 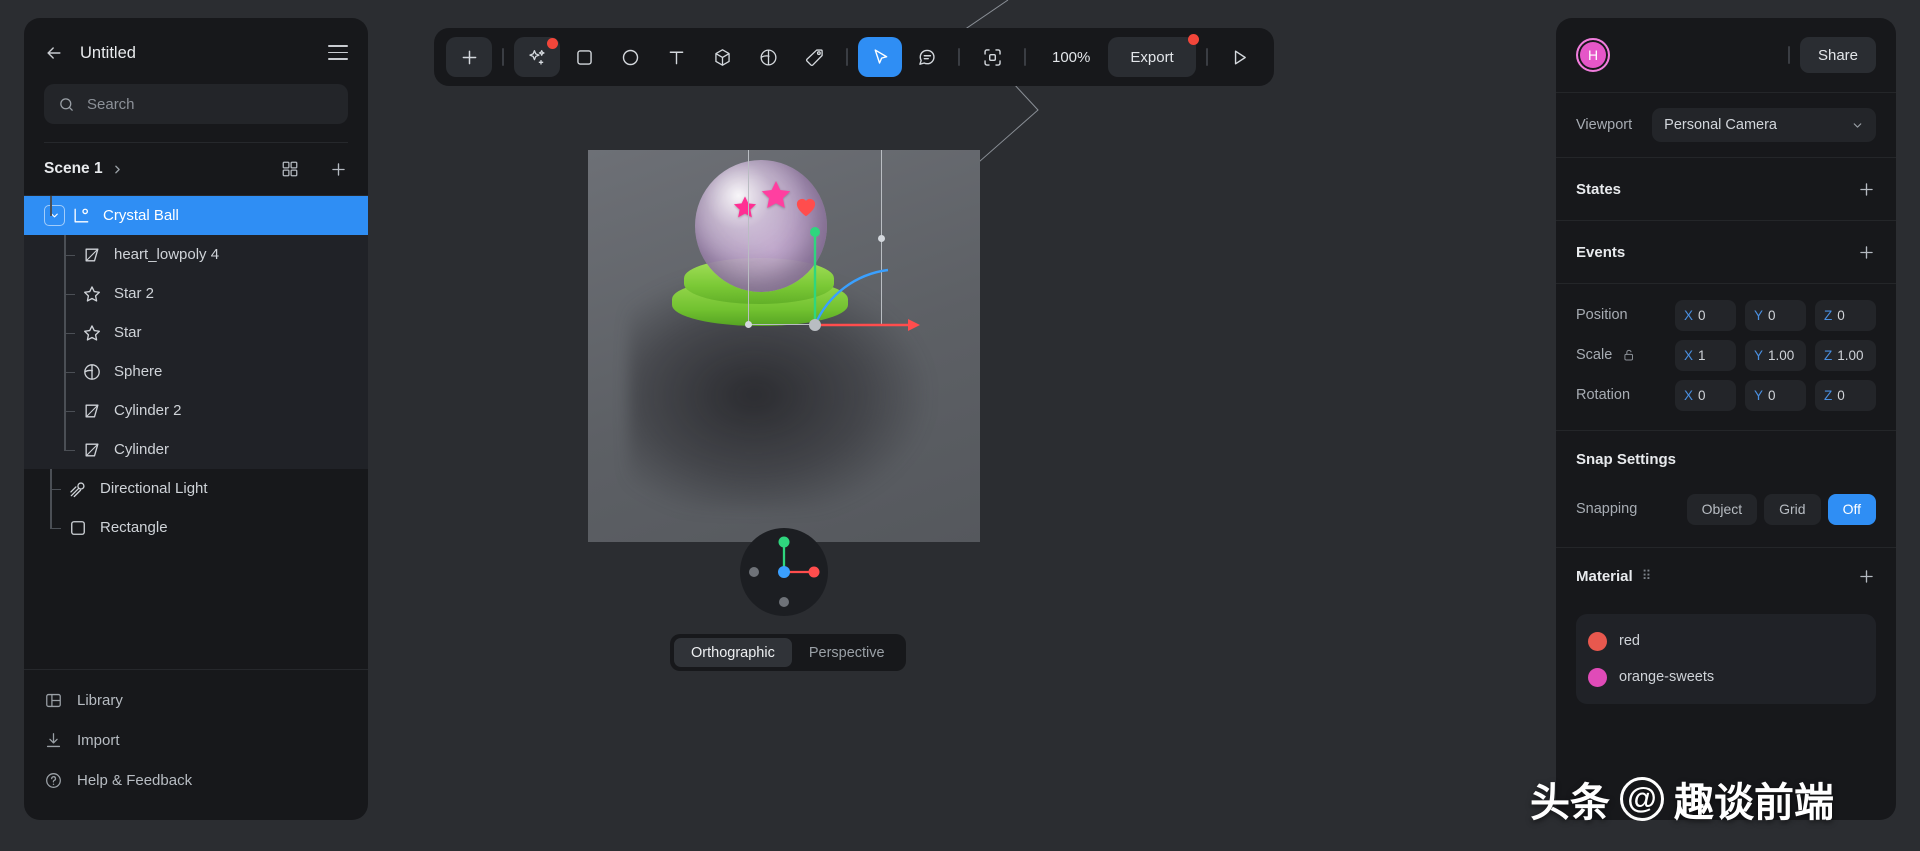 What do you see at coordinates (134, 527) in the screenshot?
I see `tree-row-label: Rectangle` at bounding box center [134, 527].